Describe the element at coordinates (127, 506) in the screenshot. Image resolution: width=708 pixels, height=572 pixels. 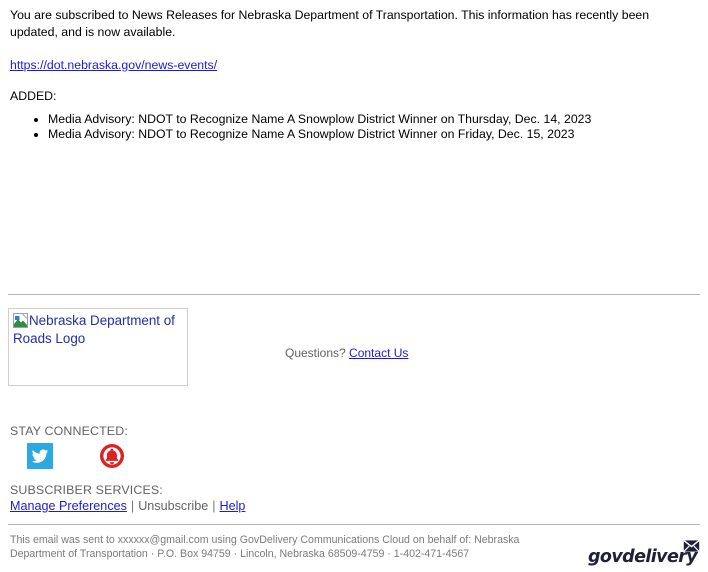
I see `subscriber-services-links: Manage Preferences | Unsubscribe | Help` at that location.